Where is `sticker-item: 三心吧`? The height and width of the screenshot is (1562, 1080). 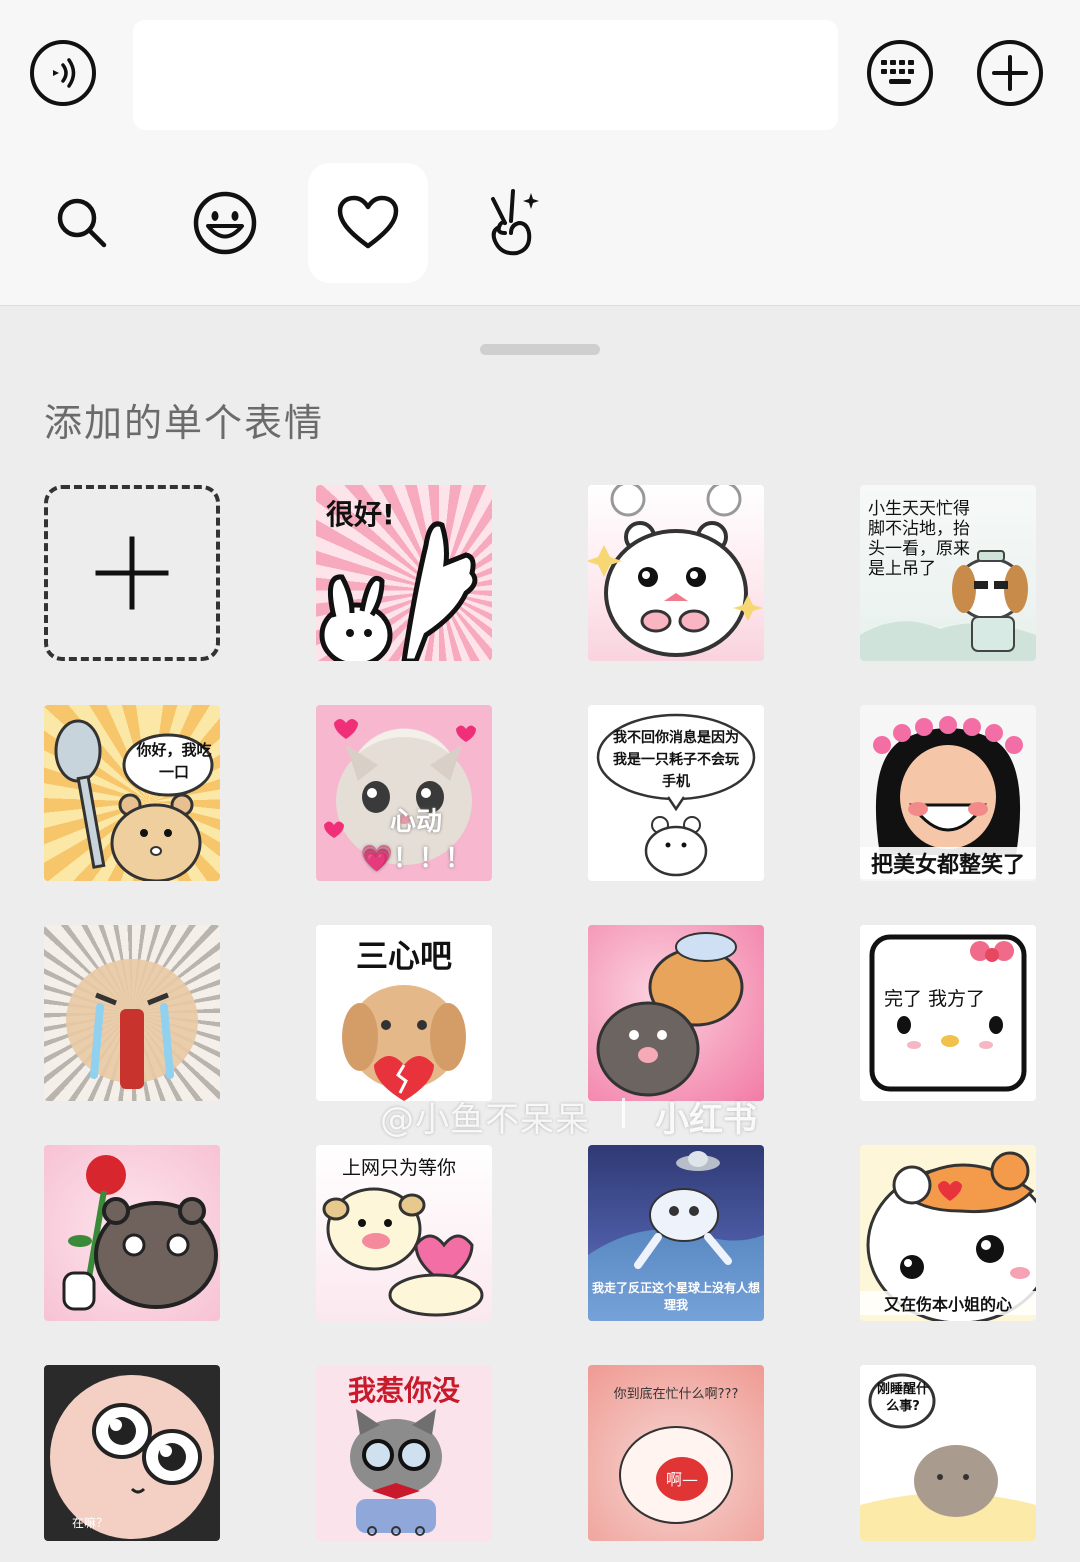 sticker-item: 三心吧 is located at coordinates (404, 1013).